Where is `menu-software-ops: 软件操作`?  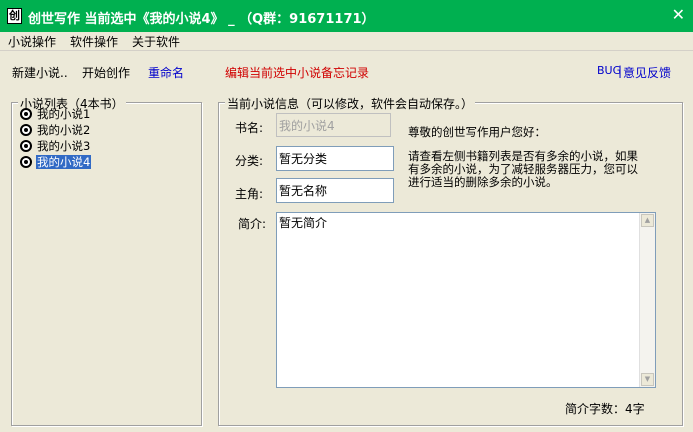 menu-software-ops: 软件操作 is located at coordinates (94, 41).